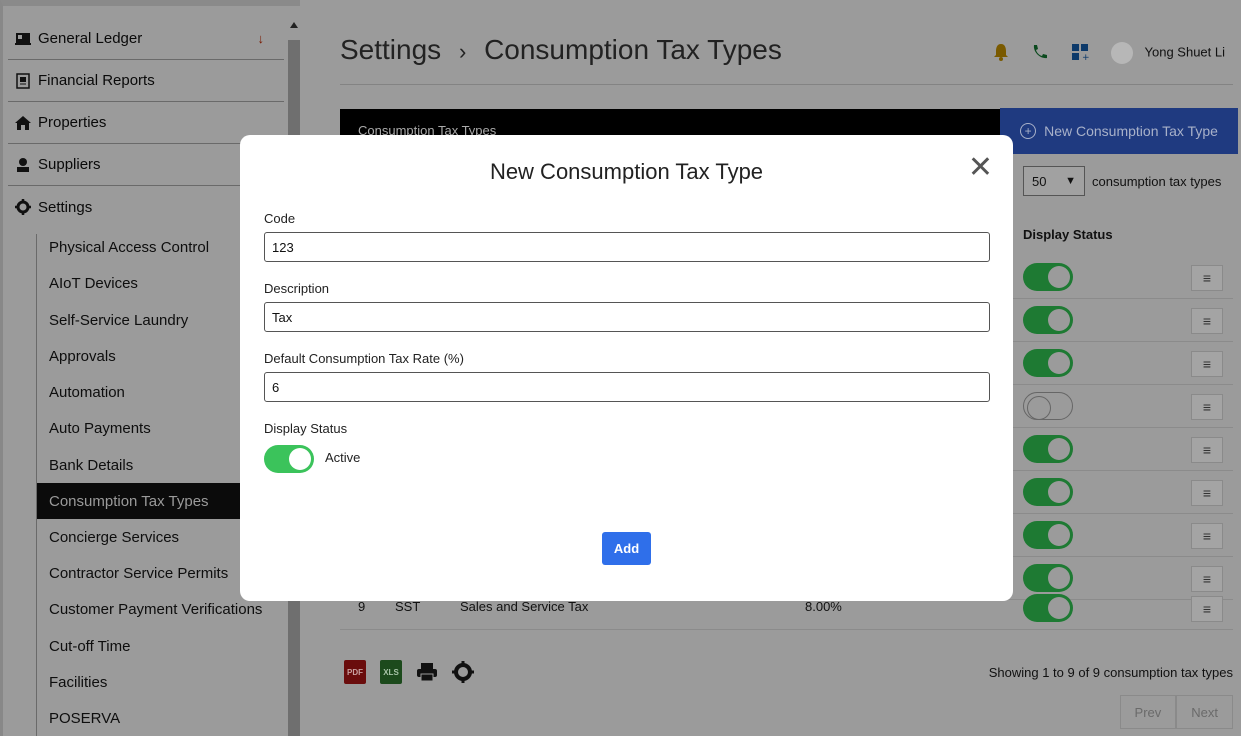 Image resolution: width=1241 pixels, height=736 pixels. What do you see at coordinates (306, 428) in the screenshot?
I see `display-status-label: Display Status` at bounding box center [306, 428].